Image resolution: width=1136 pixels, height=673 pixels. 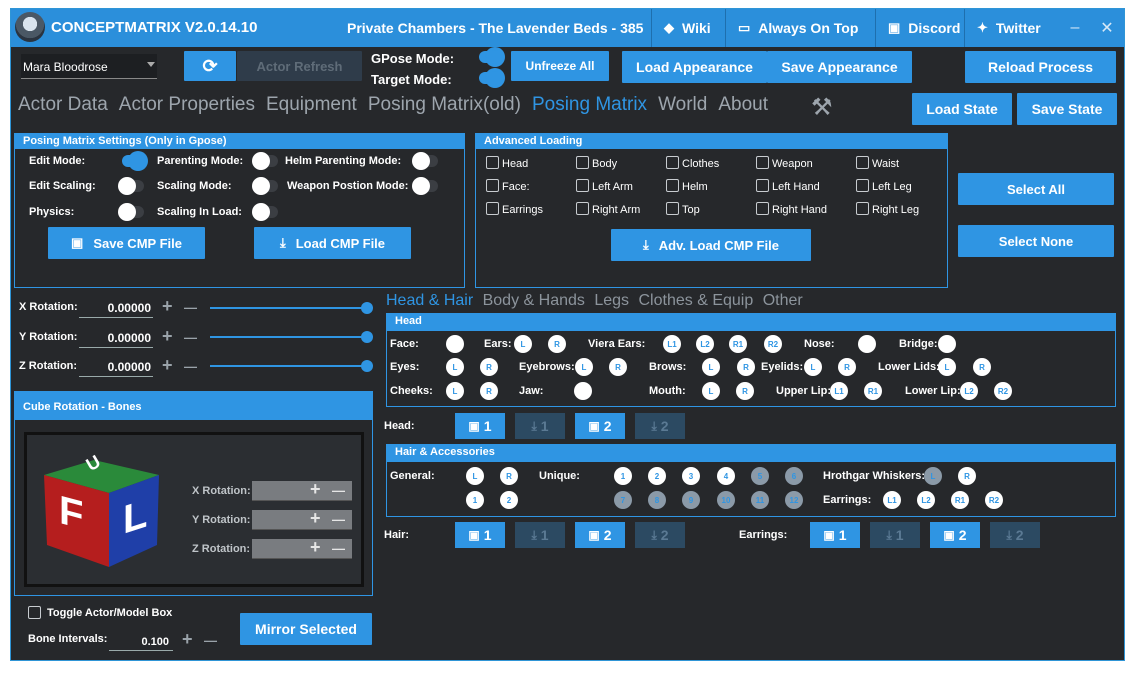 I want to click on bone-select-button: 7, so click(x=623, y=500).